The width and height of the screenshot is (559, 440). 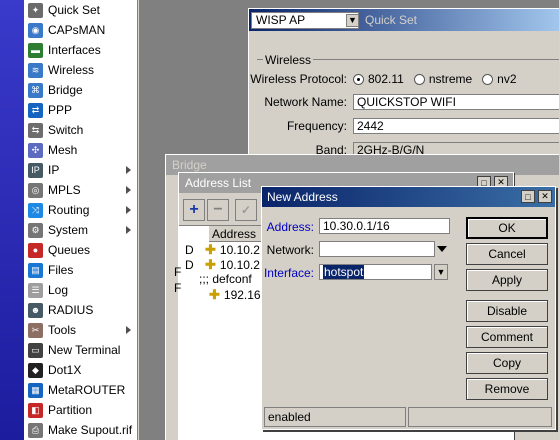 What do you see at coordinates (80, 210) in the screenshot?
I see `sidebar-item-routing: ⤨ Routing` at bounding box center [80, 210].